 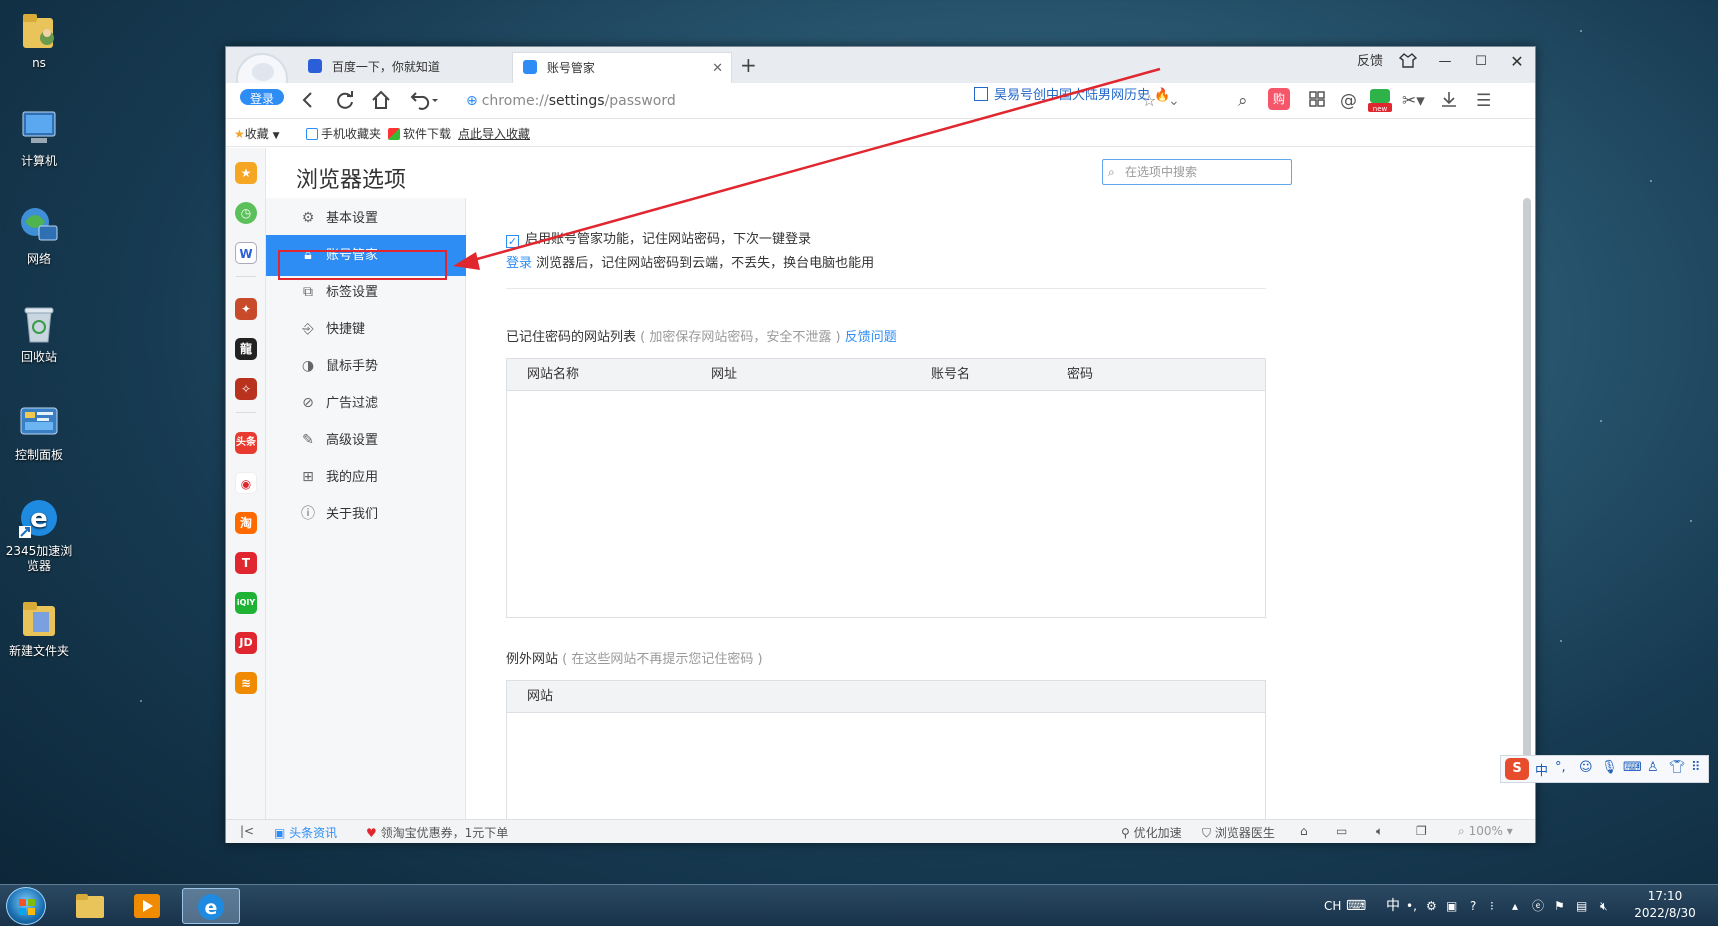 I want to click on rpg-game-icon: ✧, so click(x=246, y=389).